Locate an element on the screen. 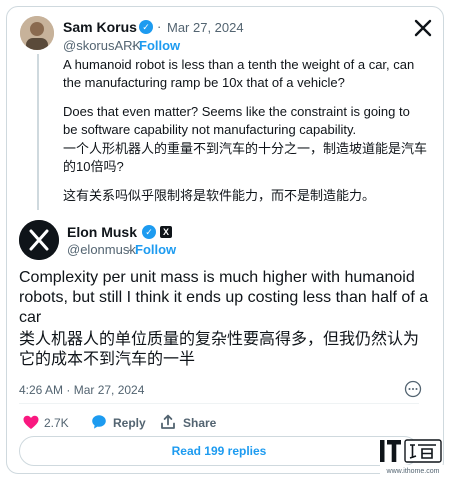  avatar-elon-musk is located at coordinates (39, 240).